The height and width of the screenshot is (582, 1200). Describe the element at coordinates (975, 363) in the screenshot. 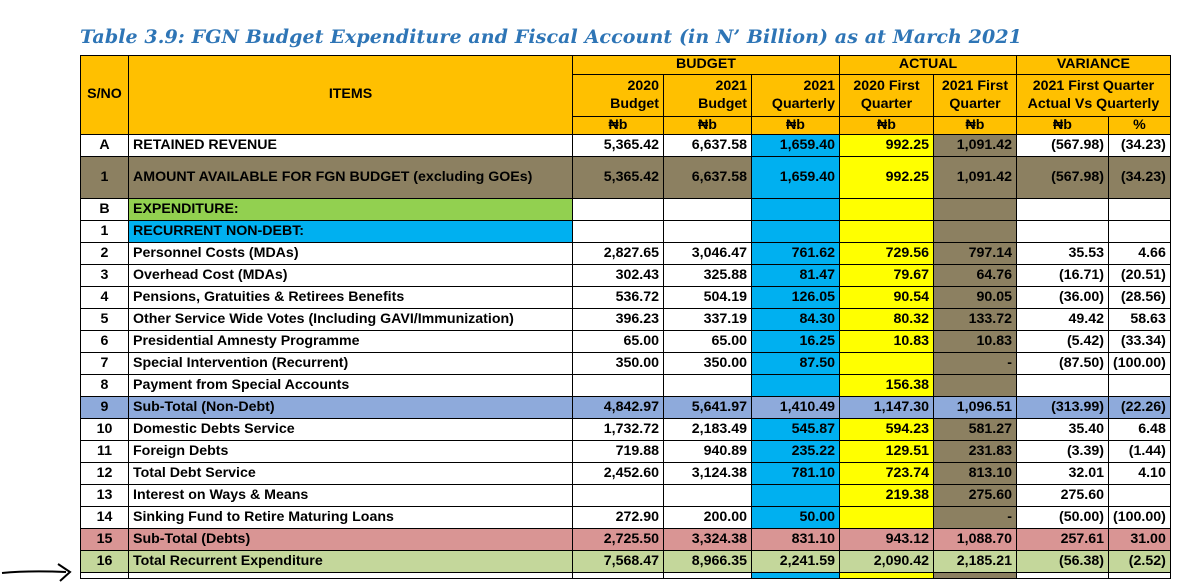

I see `row-value: -` at that location.